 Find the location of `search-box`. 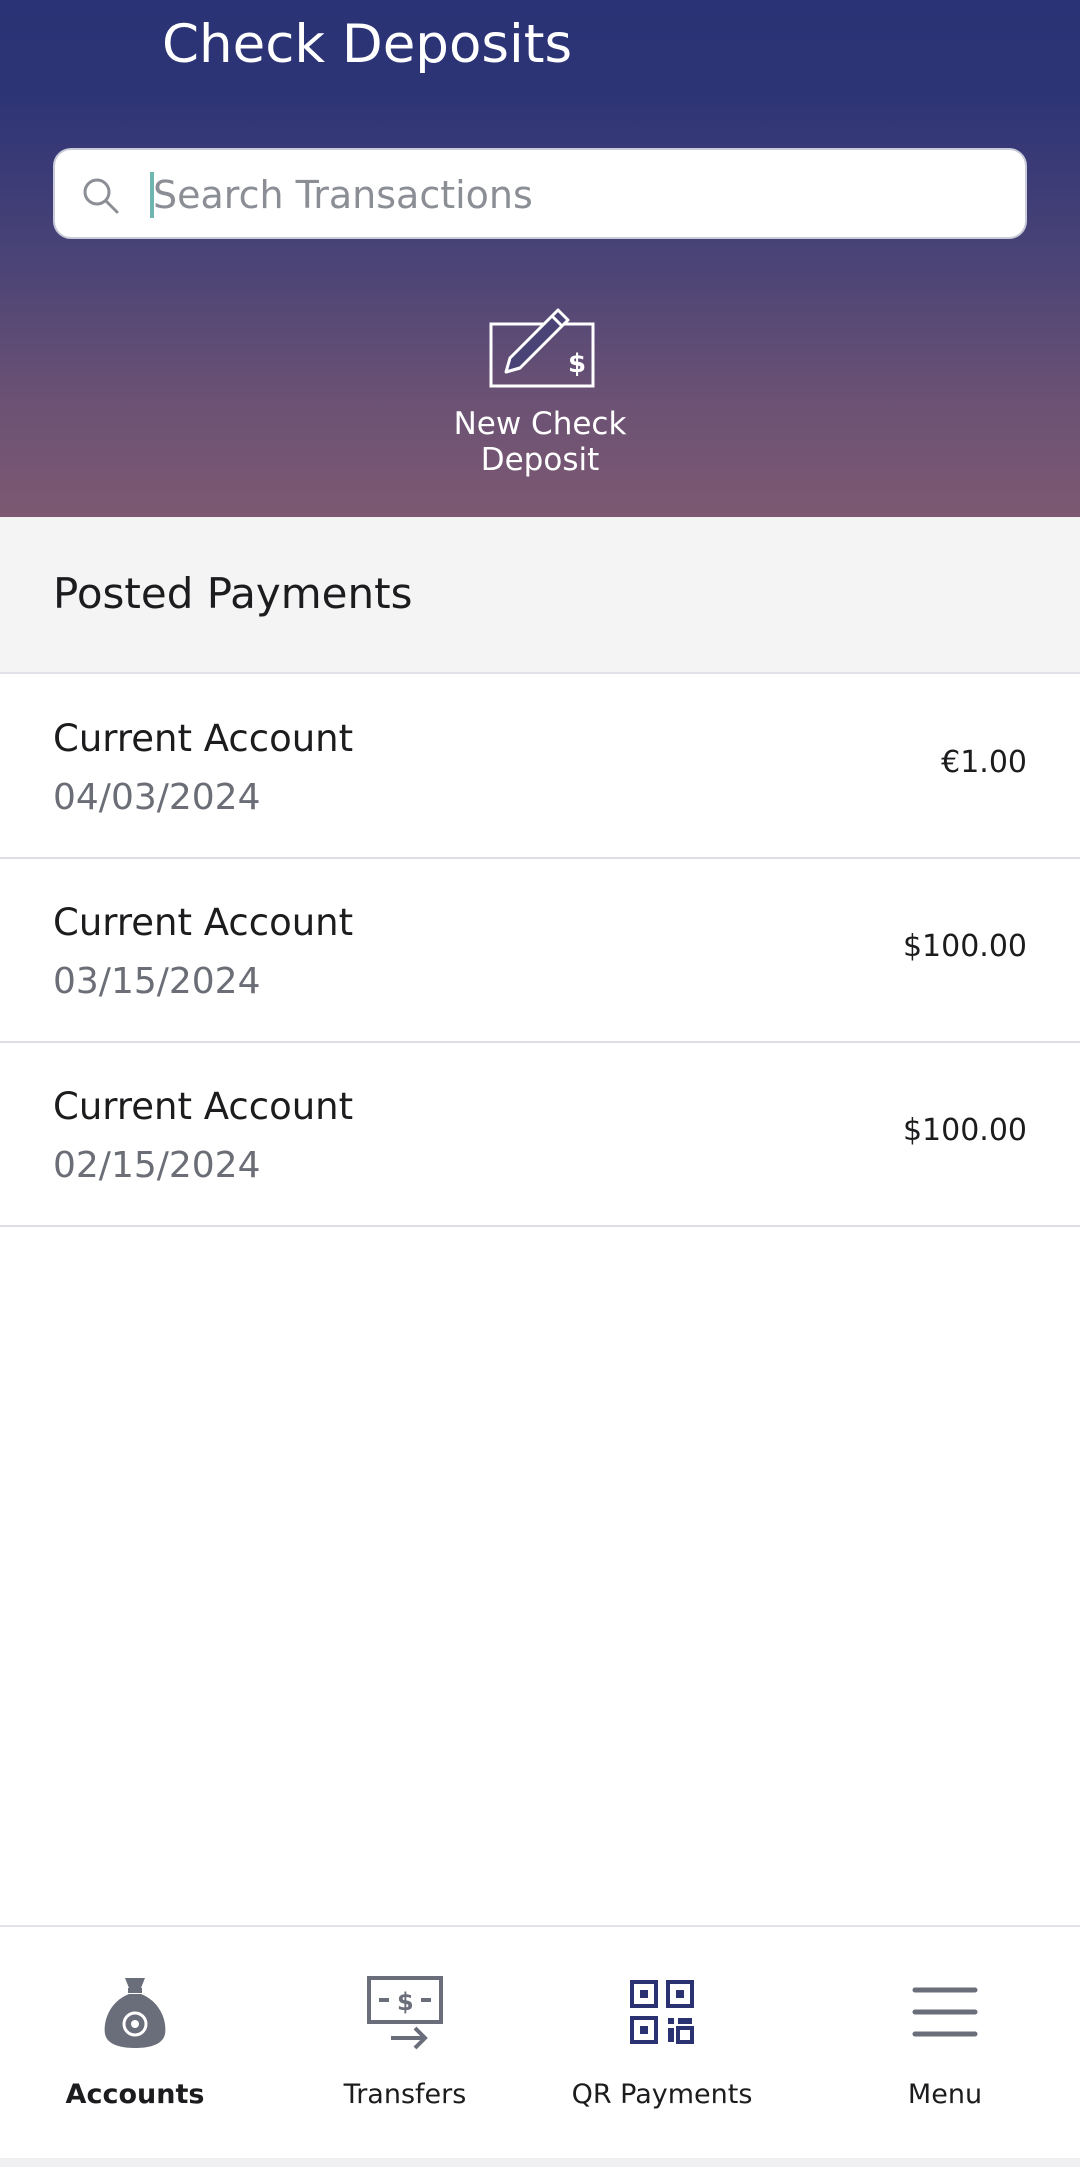

search-box is located at coordinates (540, 193).